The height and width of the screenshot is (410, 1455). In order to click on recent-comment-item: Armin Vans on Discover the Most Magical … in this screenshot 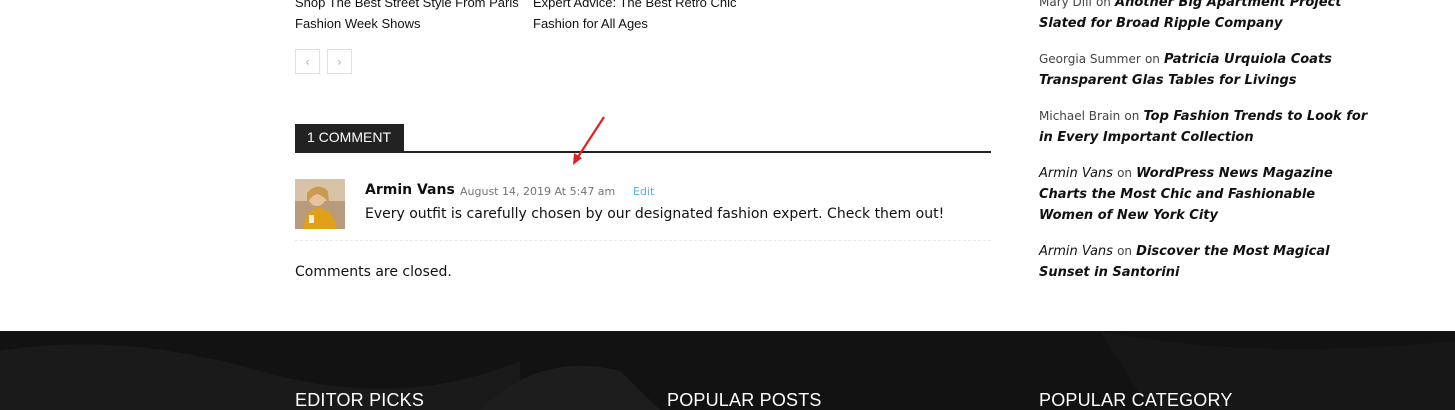, I will do `click(1204, 262)`.